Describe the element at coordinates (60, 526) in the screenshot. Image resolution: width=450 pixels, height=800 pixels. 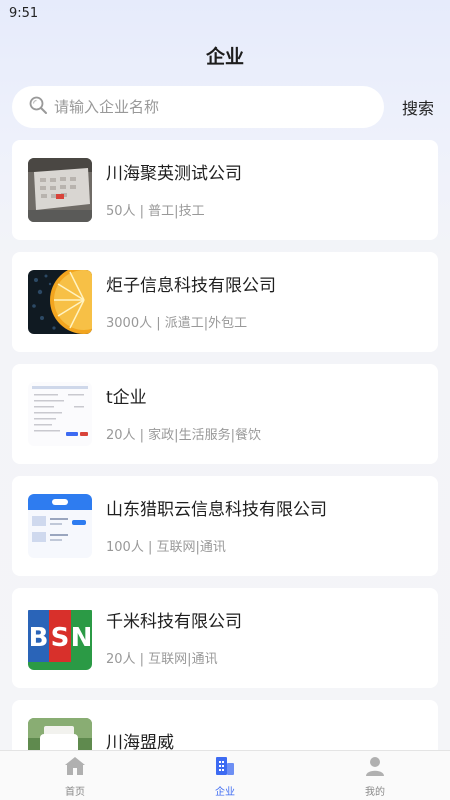
I see `web-screenshot-icon` at that location.